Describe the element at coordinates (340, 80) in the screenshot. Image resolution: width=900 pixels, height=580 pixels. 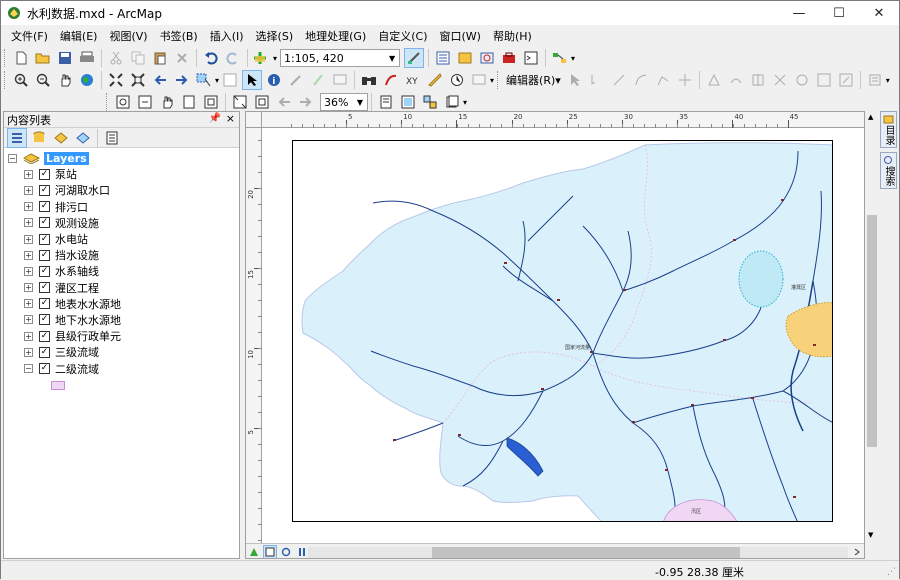
I see `html-popup-window-icon` at that location.